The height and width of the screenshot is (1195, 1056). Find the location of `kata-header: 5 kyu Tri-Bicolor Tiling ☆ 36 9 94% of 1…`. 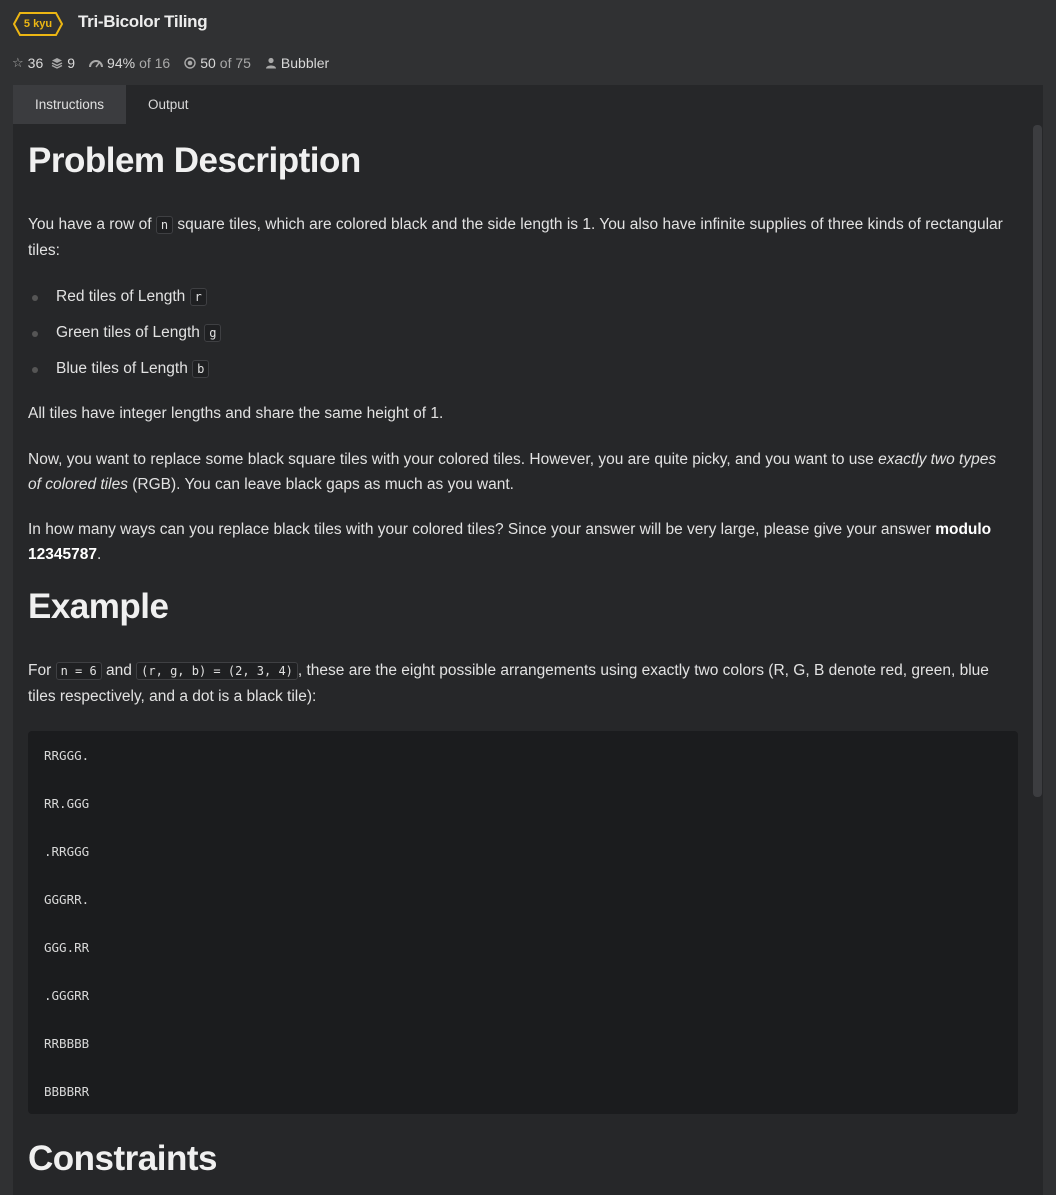

kata-header: 5 kyu Tri-Bicolor Tiling ☆ 36 9 94% of 1… is located at coordinates (528, 42).